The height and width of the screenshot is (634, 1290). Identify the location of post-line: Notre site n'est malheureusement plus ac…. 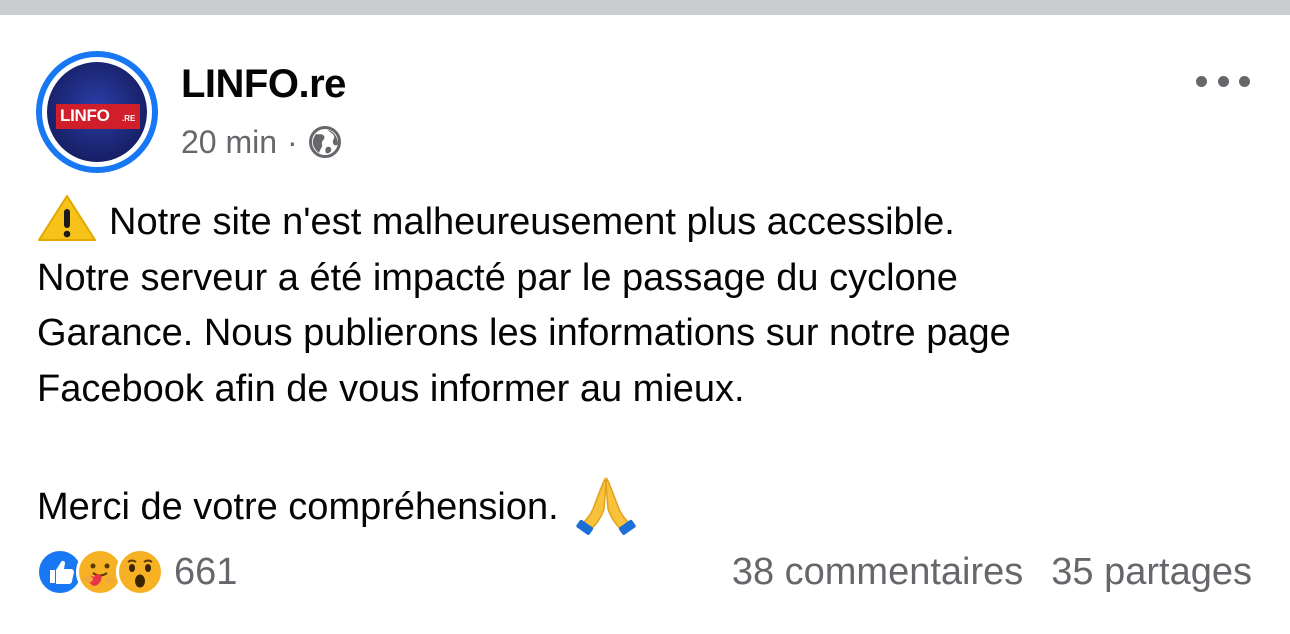
(652, 222).